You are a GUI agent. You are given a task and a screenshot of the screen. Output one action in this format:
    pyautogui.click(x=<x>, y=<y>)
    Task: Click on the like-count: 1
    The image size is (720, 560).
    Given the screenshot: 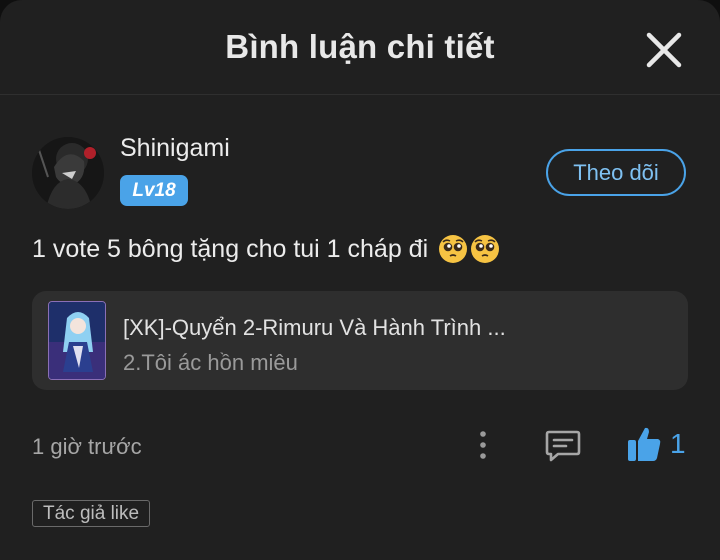 What is the action you would take?
    pyautogui.click(x=678, y=443)
    